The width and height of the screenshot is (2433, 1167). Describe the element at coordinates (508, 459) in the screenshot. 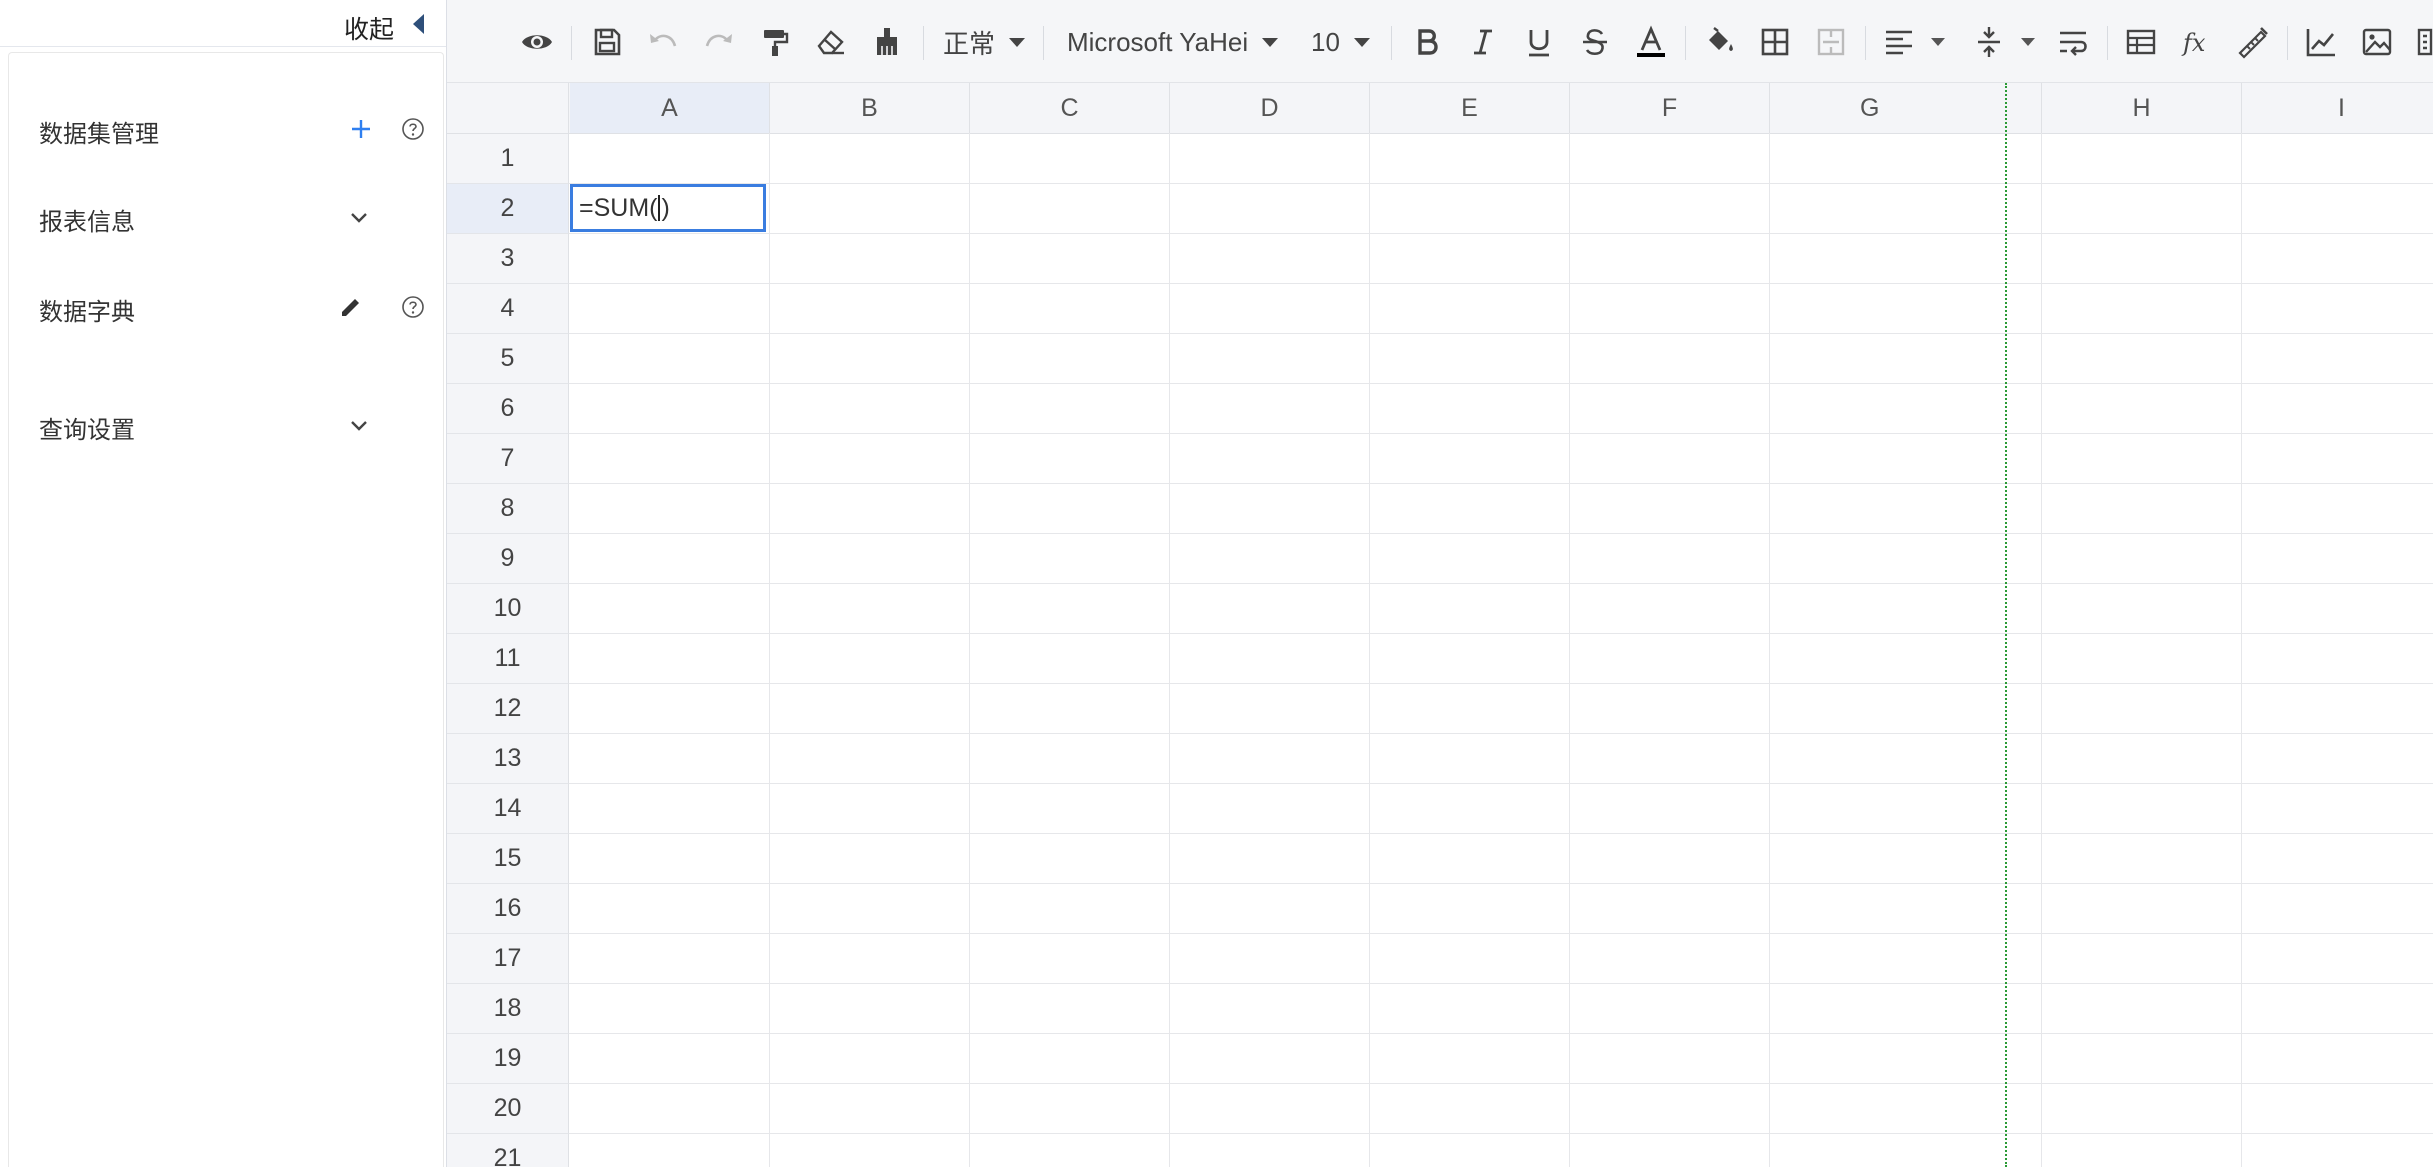

I see `row-header-7: 7` at that location.